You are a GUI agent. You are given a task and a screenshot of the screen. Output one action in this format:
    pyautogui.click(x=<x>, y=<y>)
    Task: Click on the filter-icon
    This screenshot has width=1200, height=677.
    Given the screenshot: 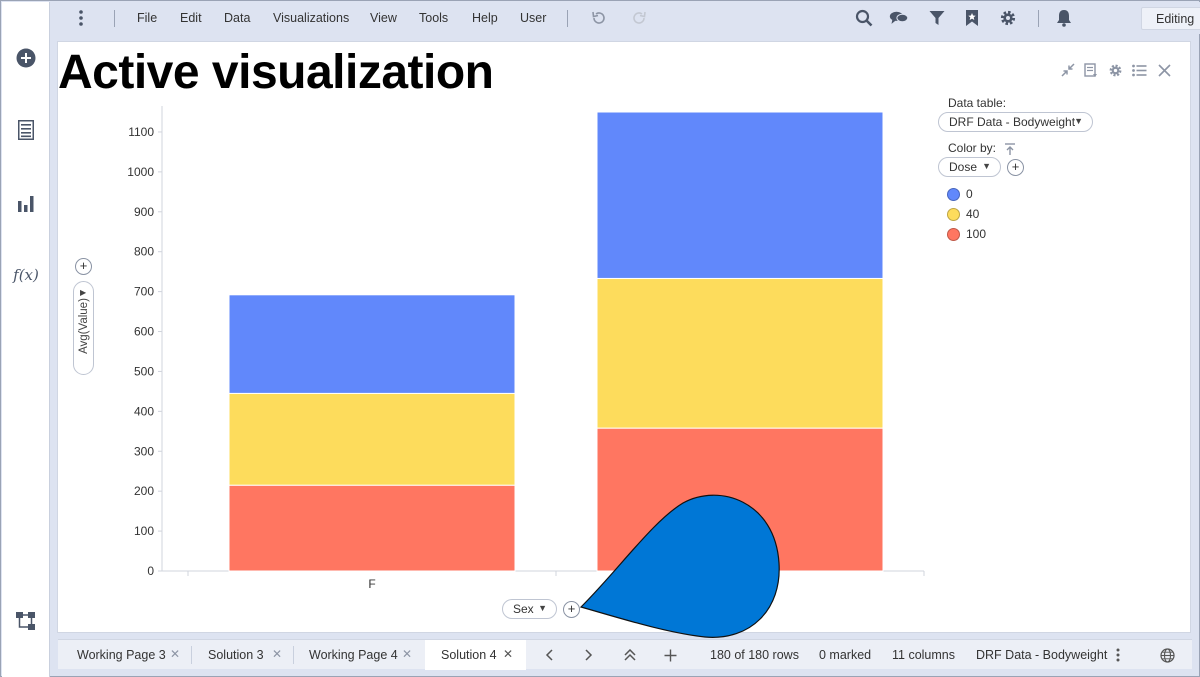 What is the action you would take?
    pyautogui.click(x=937, y=18)
    